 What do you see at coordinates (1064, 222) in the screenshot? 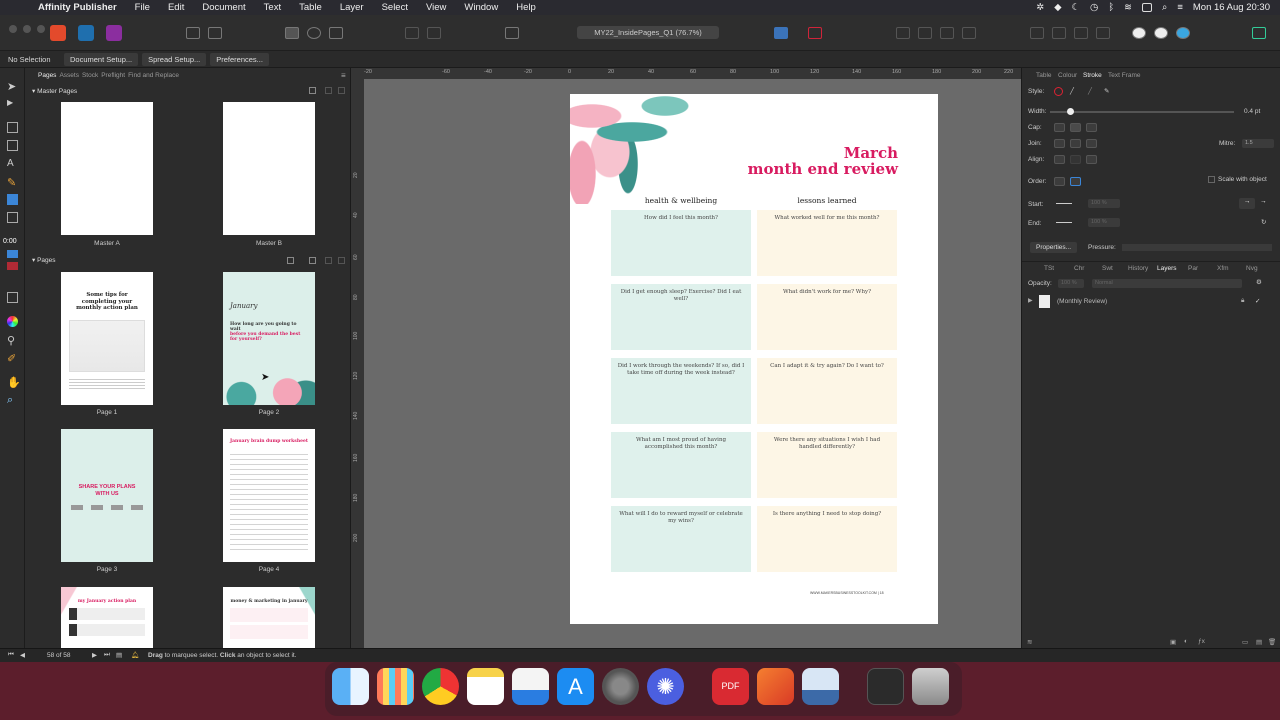
I see `end-arrow-line` at bounding box center [1064, 222].